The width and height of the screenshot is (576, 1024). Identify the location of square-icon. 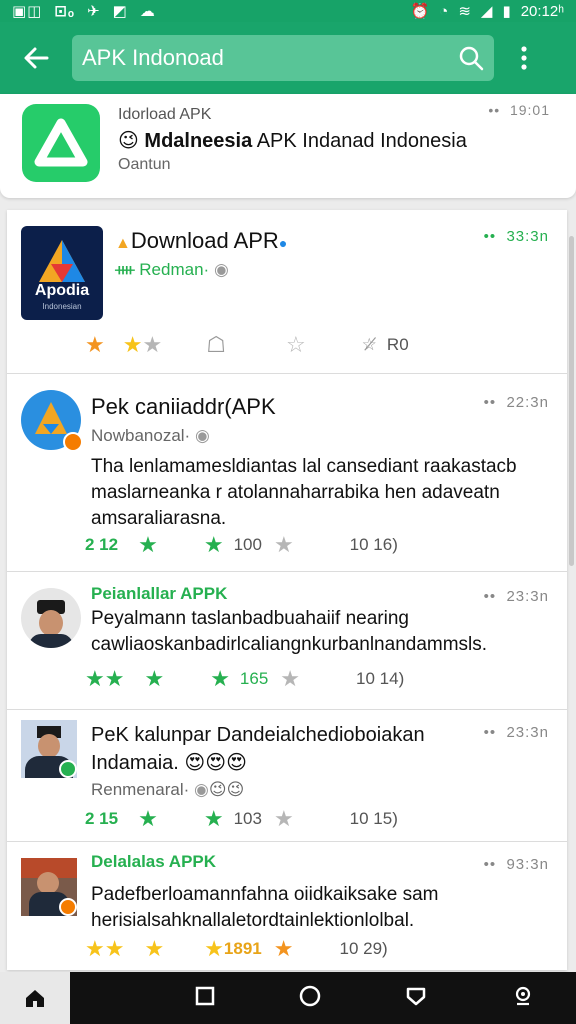
(204, 995).